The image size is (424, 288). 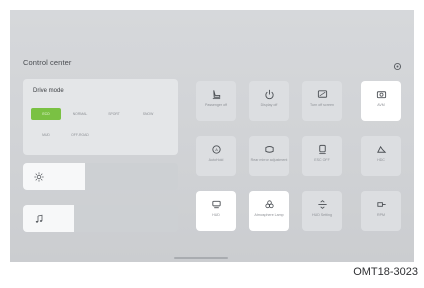 What do you see at coordinates (100, 218) in the screenshot?
I see `volume-slider` at bounding box center [100, 218].